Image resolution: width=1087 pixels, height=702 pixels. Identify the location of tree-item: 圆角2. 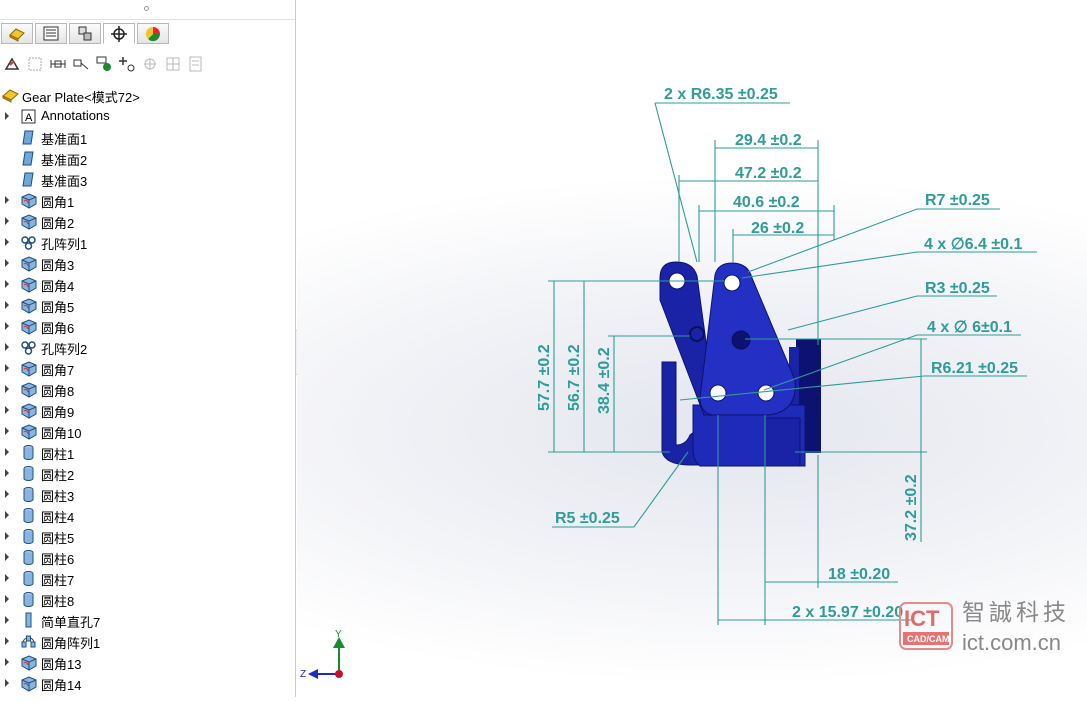
(147, 221).